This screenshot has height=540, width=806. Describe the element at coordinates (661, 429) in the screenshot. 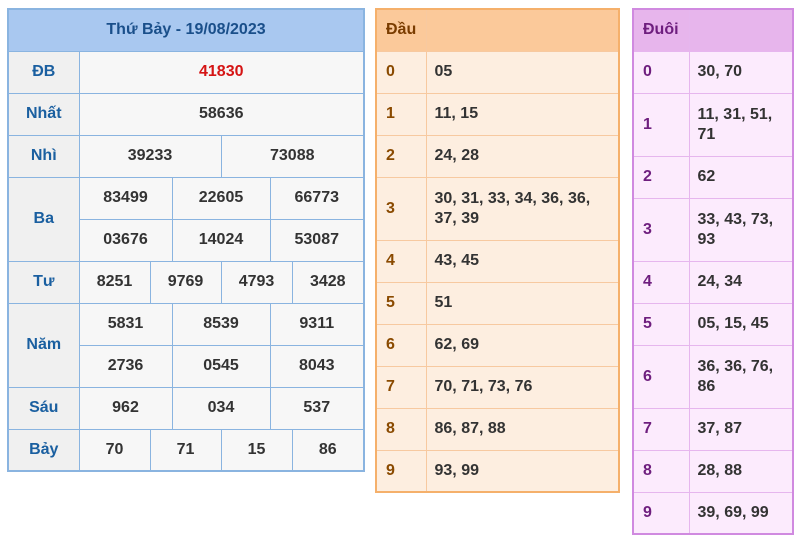

I see `duoi-key: 7` at that location.